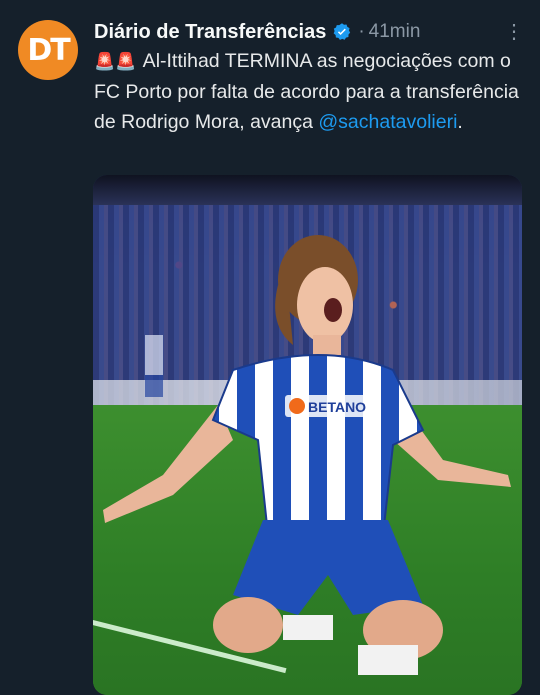 This screenshot has height=695, width=540. Describe the element at coordinates (210, 32) in the screenshot. I see `author-name: Diário de Transferências` at that location.